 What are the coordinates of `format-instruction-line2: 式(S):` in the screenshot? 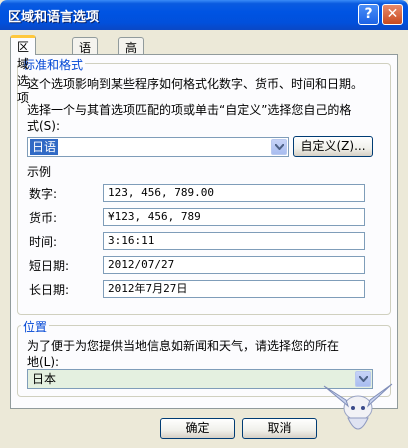 It's located at (44, 126).